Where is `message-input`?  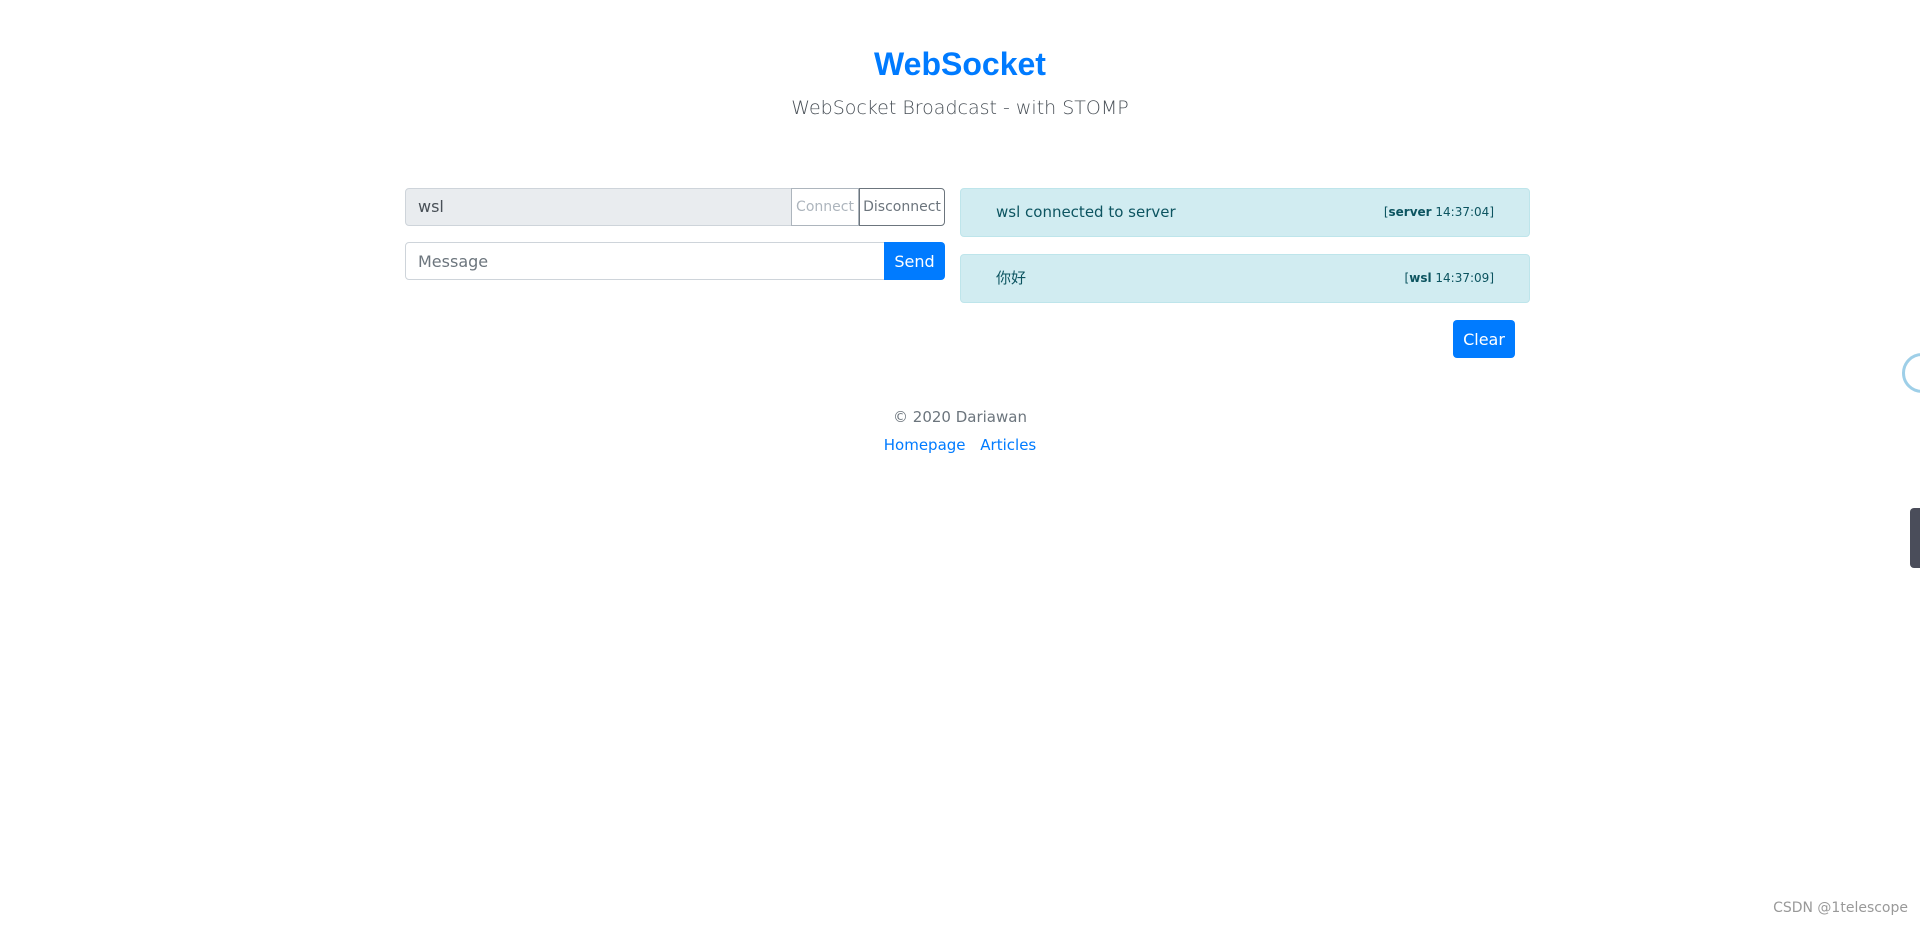
message-input is located at coordinates (645, 261).